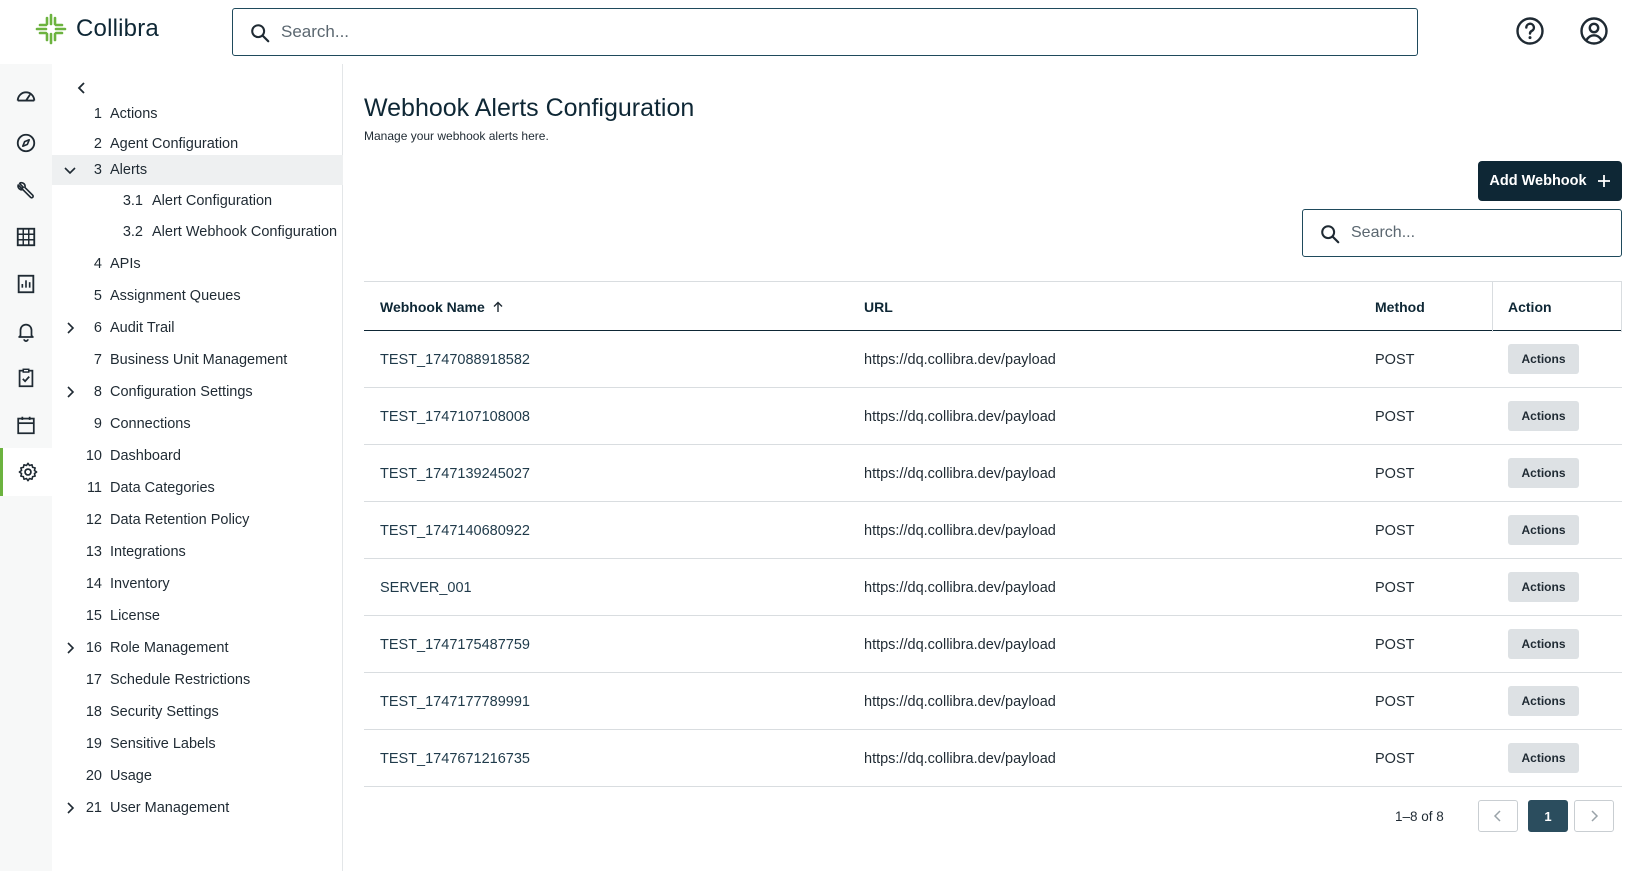 The image size is (1642, 871). Describe the element at coordinates (175, 296) in the screenshot. I see `tree-item-label: Assignment Queues` at that location.